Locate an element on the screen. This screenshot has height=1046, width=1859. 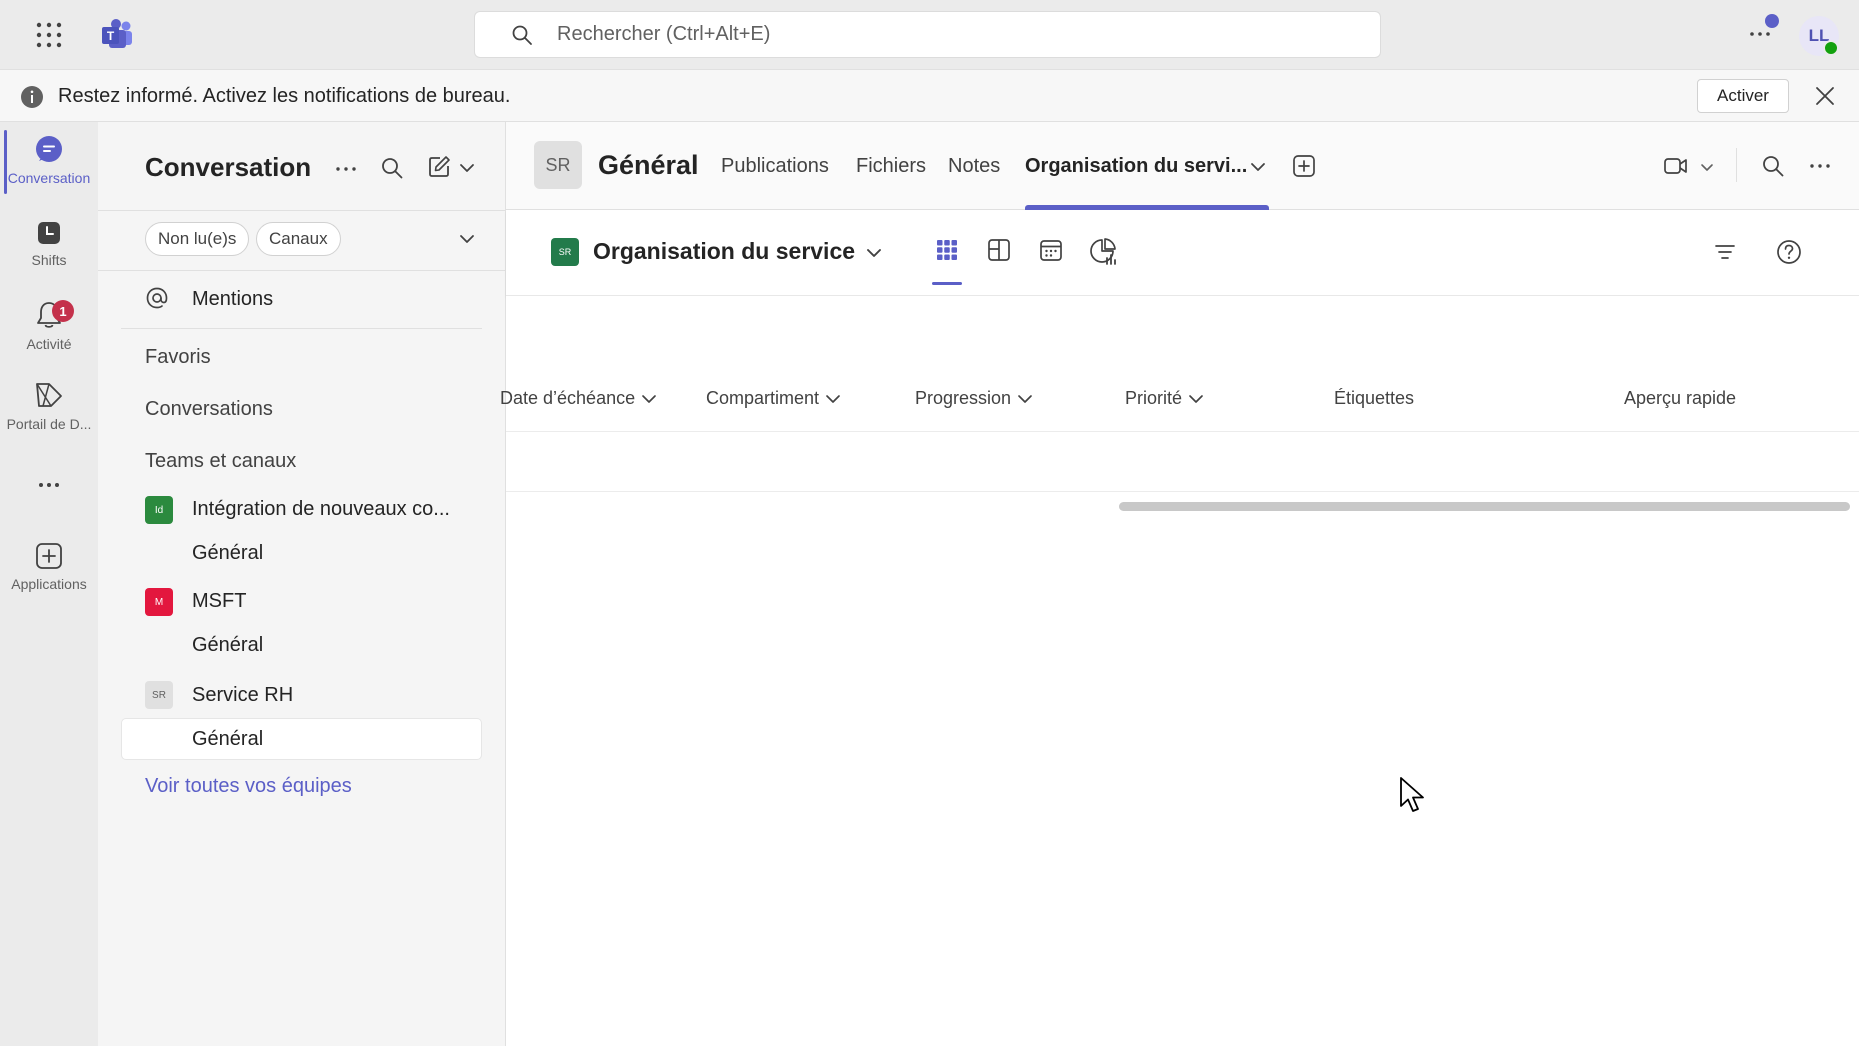
team-avatar: M is located at coordinates (159, 602).